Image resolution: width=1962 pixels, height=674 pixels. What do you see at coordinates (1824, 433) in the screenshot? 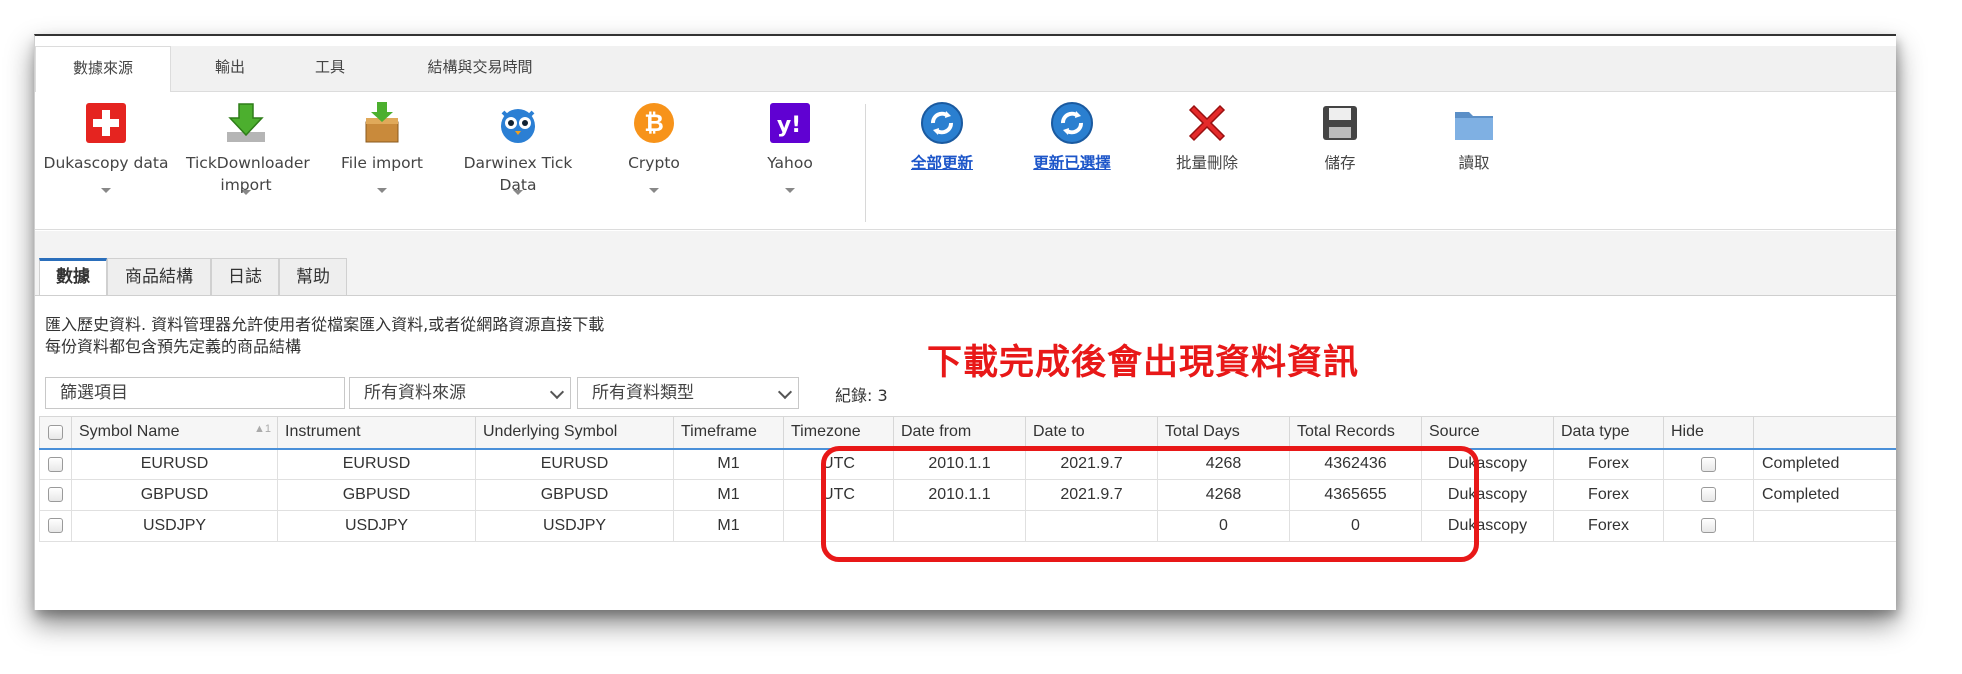
I see `column-header` at bounding box center [1824, 433].